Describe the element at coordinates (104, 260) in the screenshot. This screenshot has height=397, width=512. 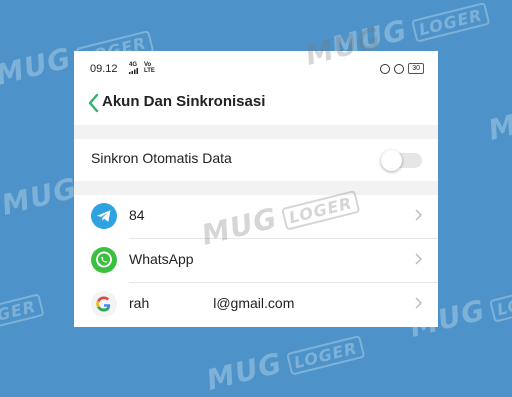
I see `whatsapp-icon` at that location.